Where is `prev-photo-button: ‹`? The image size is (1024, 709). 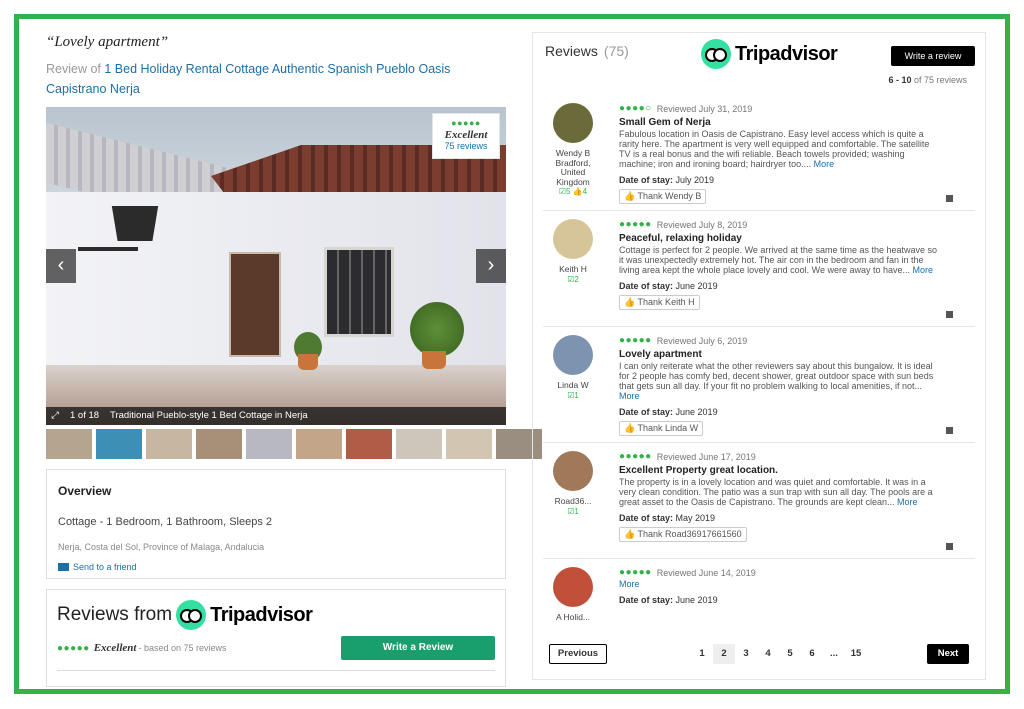
prev-photo-button: ‹ is located at coordinates (61, 266).